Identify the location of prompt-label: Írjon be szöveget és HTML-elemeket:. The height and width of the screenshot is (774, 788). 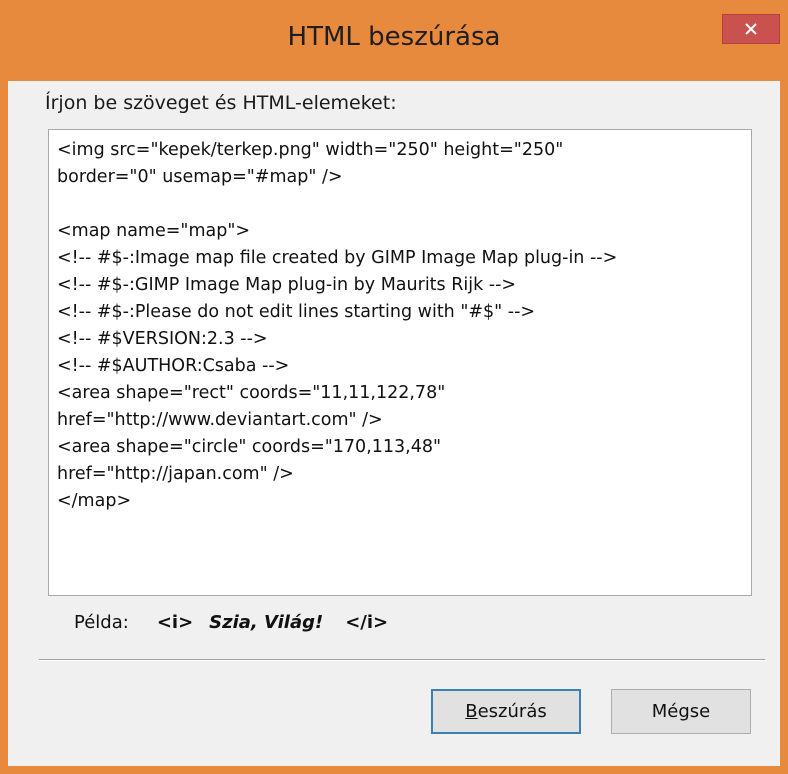
(221, 103).